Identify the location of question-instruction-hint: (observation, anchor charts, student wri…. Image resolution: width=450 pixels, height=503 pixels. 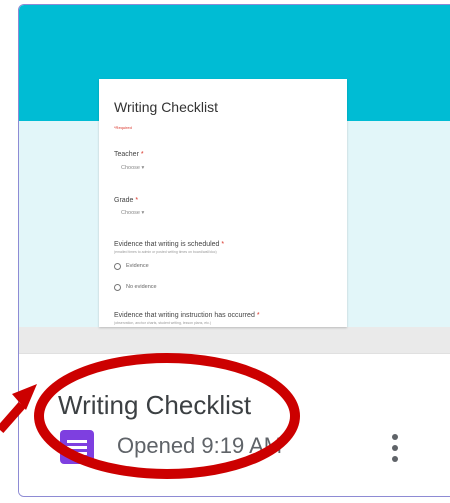
(163, 323).